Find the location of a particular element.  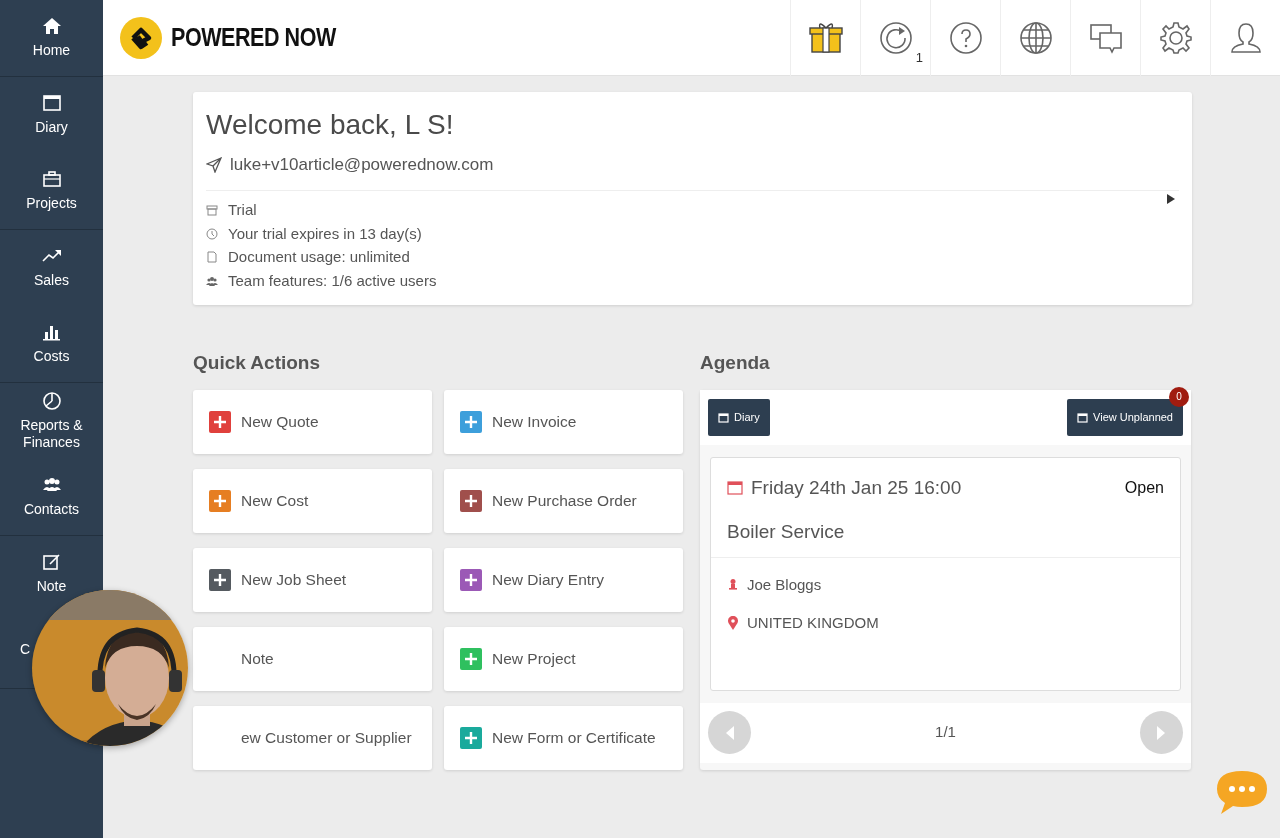

sidebar-item: C is located at coordinates (25, 650).